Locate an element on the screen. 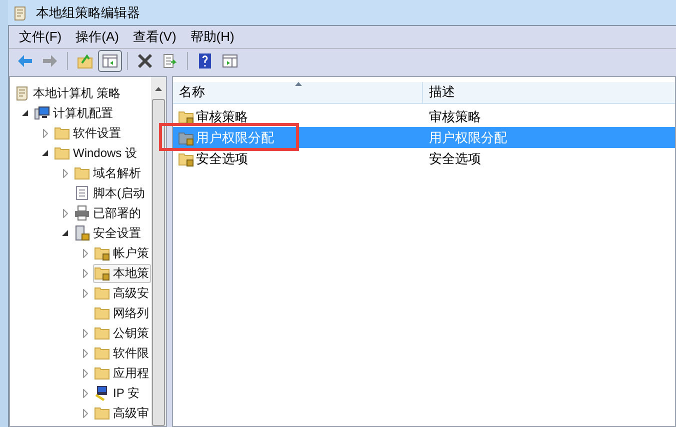 This screenshot has height=427, width=676. tree-item: 脚本(启动 is located at coordinates (110, 193).